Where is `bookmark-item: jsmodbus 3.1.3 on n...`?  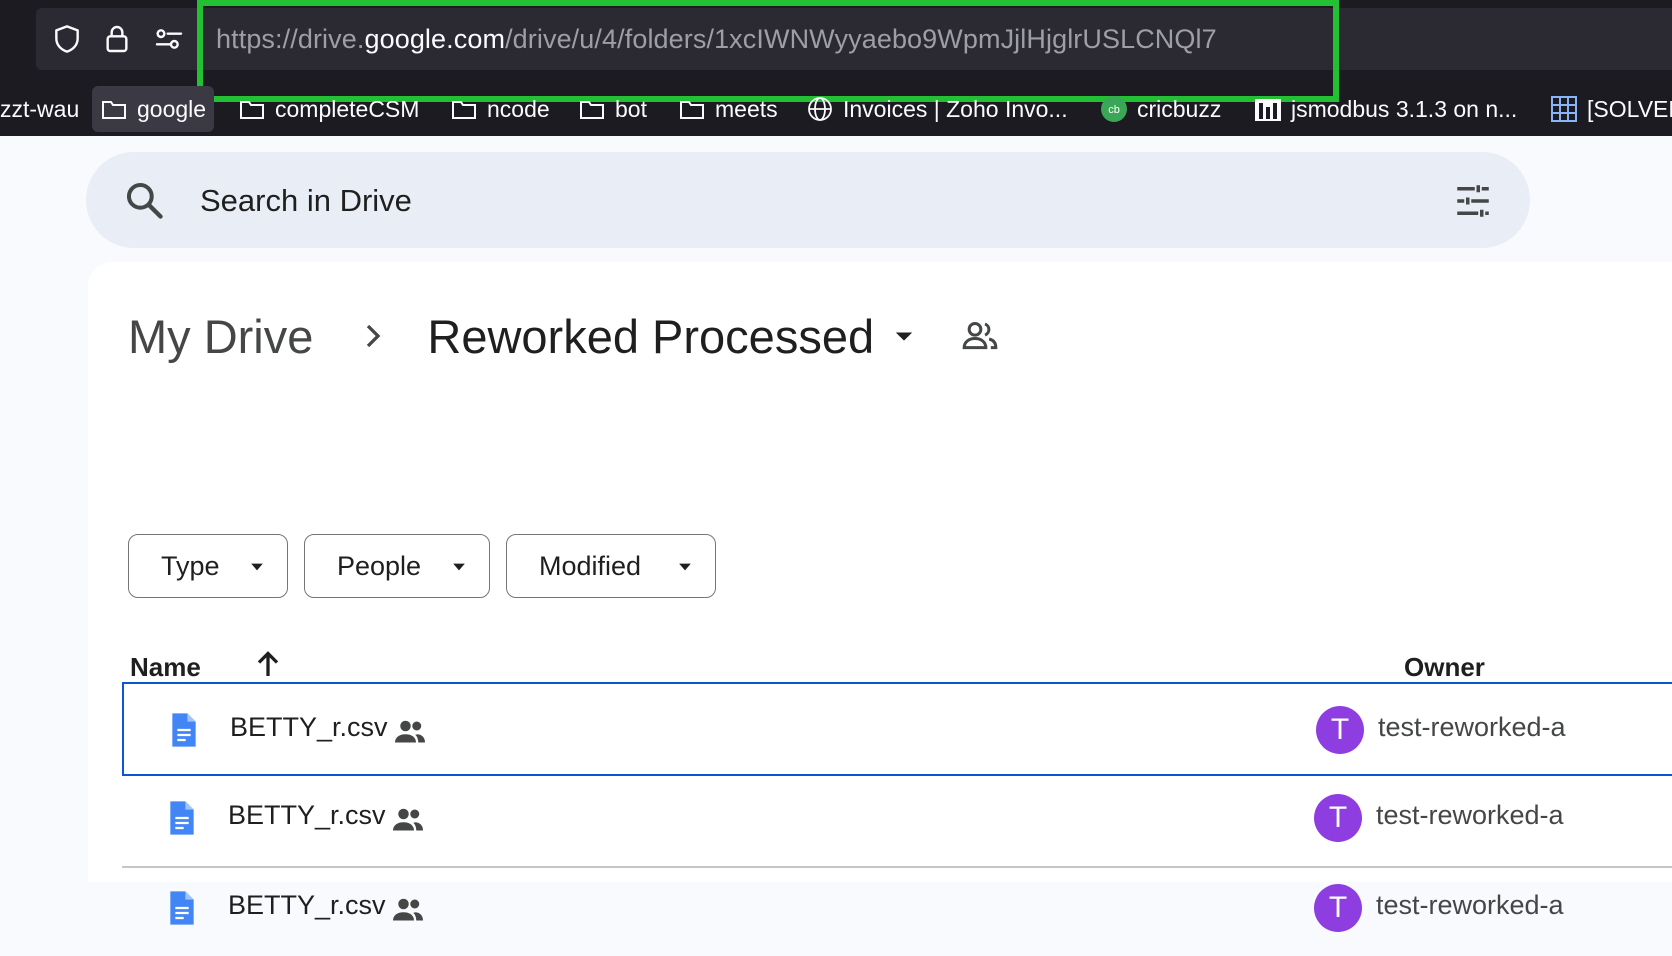 bookmark-item: jsmodbus 3.1.3 on n... is located at coordinates (1385, 109).